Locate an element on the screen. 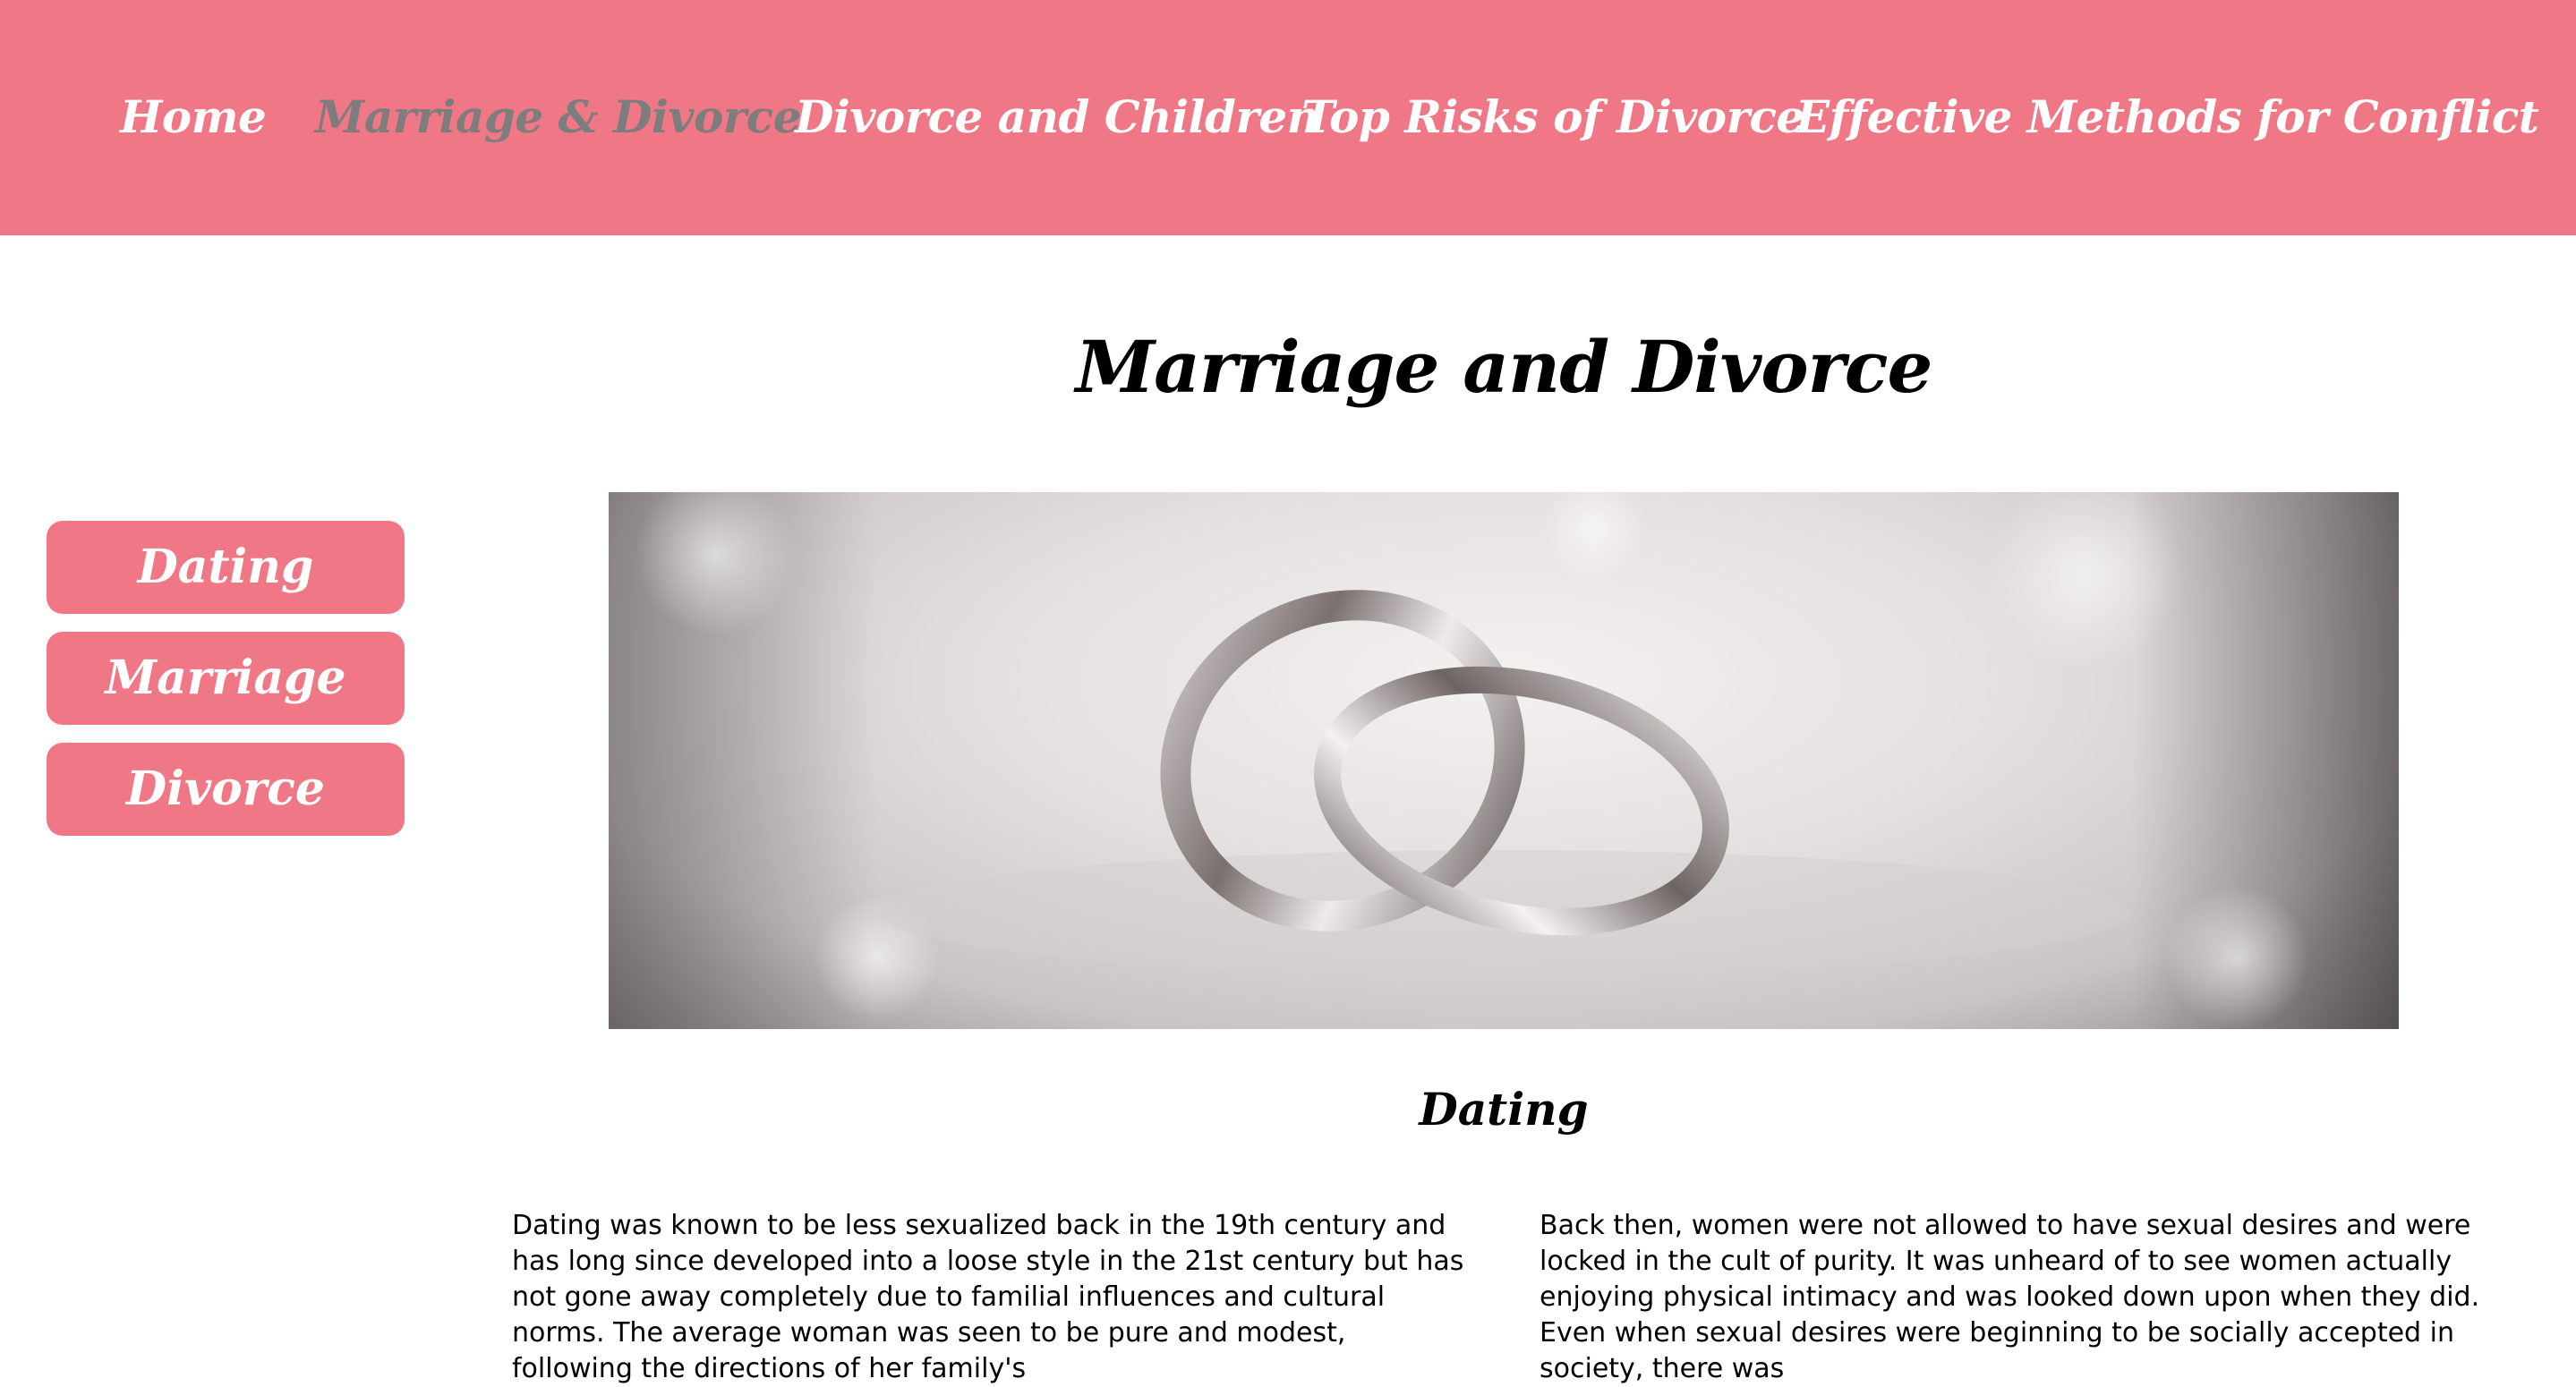  sidebar-button-dating: Dating is located at coordinates (226, 568).